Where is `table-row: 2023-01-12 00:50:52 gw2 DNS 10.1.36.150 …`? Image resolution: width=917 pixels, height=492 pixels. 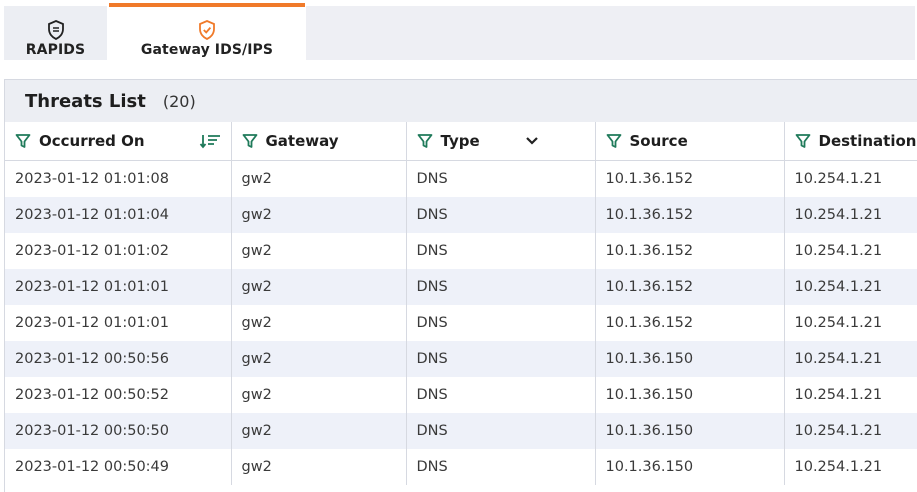
table-row: 2023-01-12 00:50:52 gw2 DNS 10.1.36.150 … is located at coordinates (461, 395).